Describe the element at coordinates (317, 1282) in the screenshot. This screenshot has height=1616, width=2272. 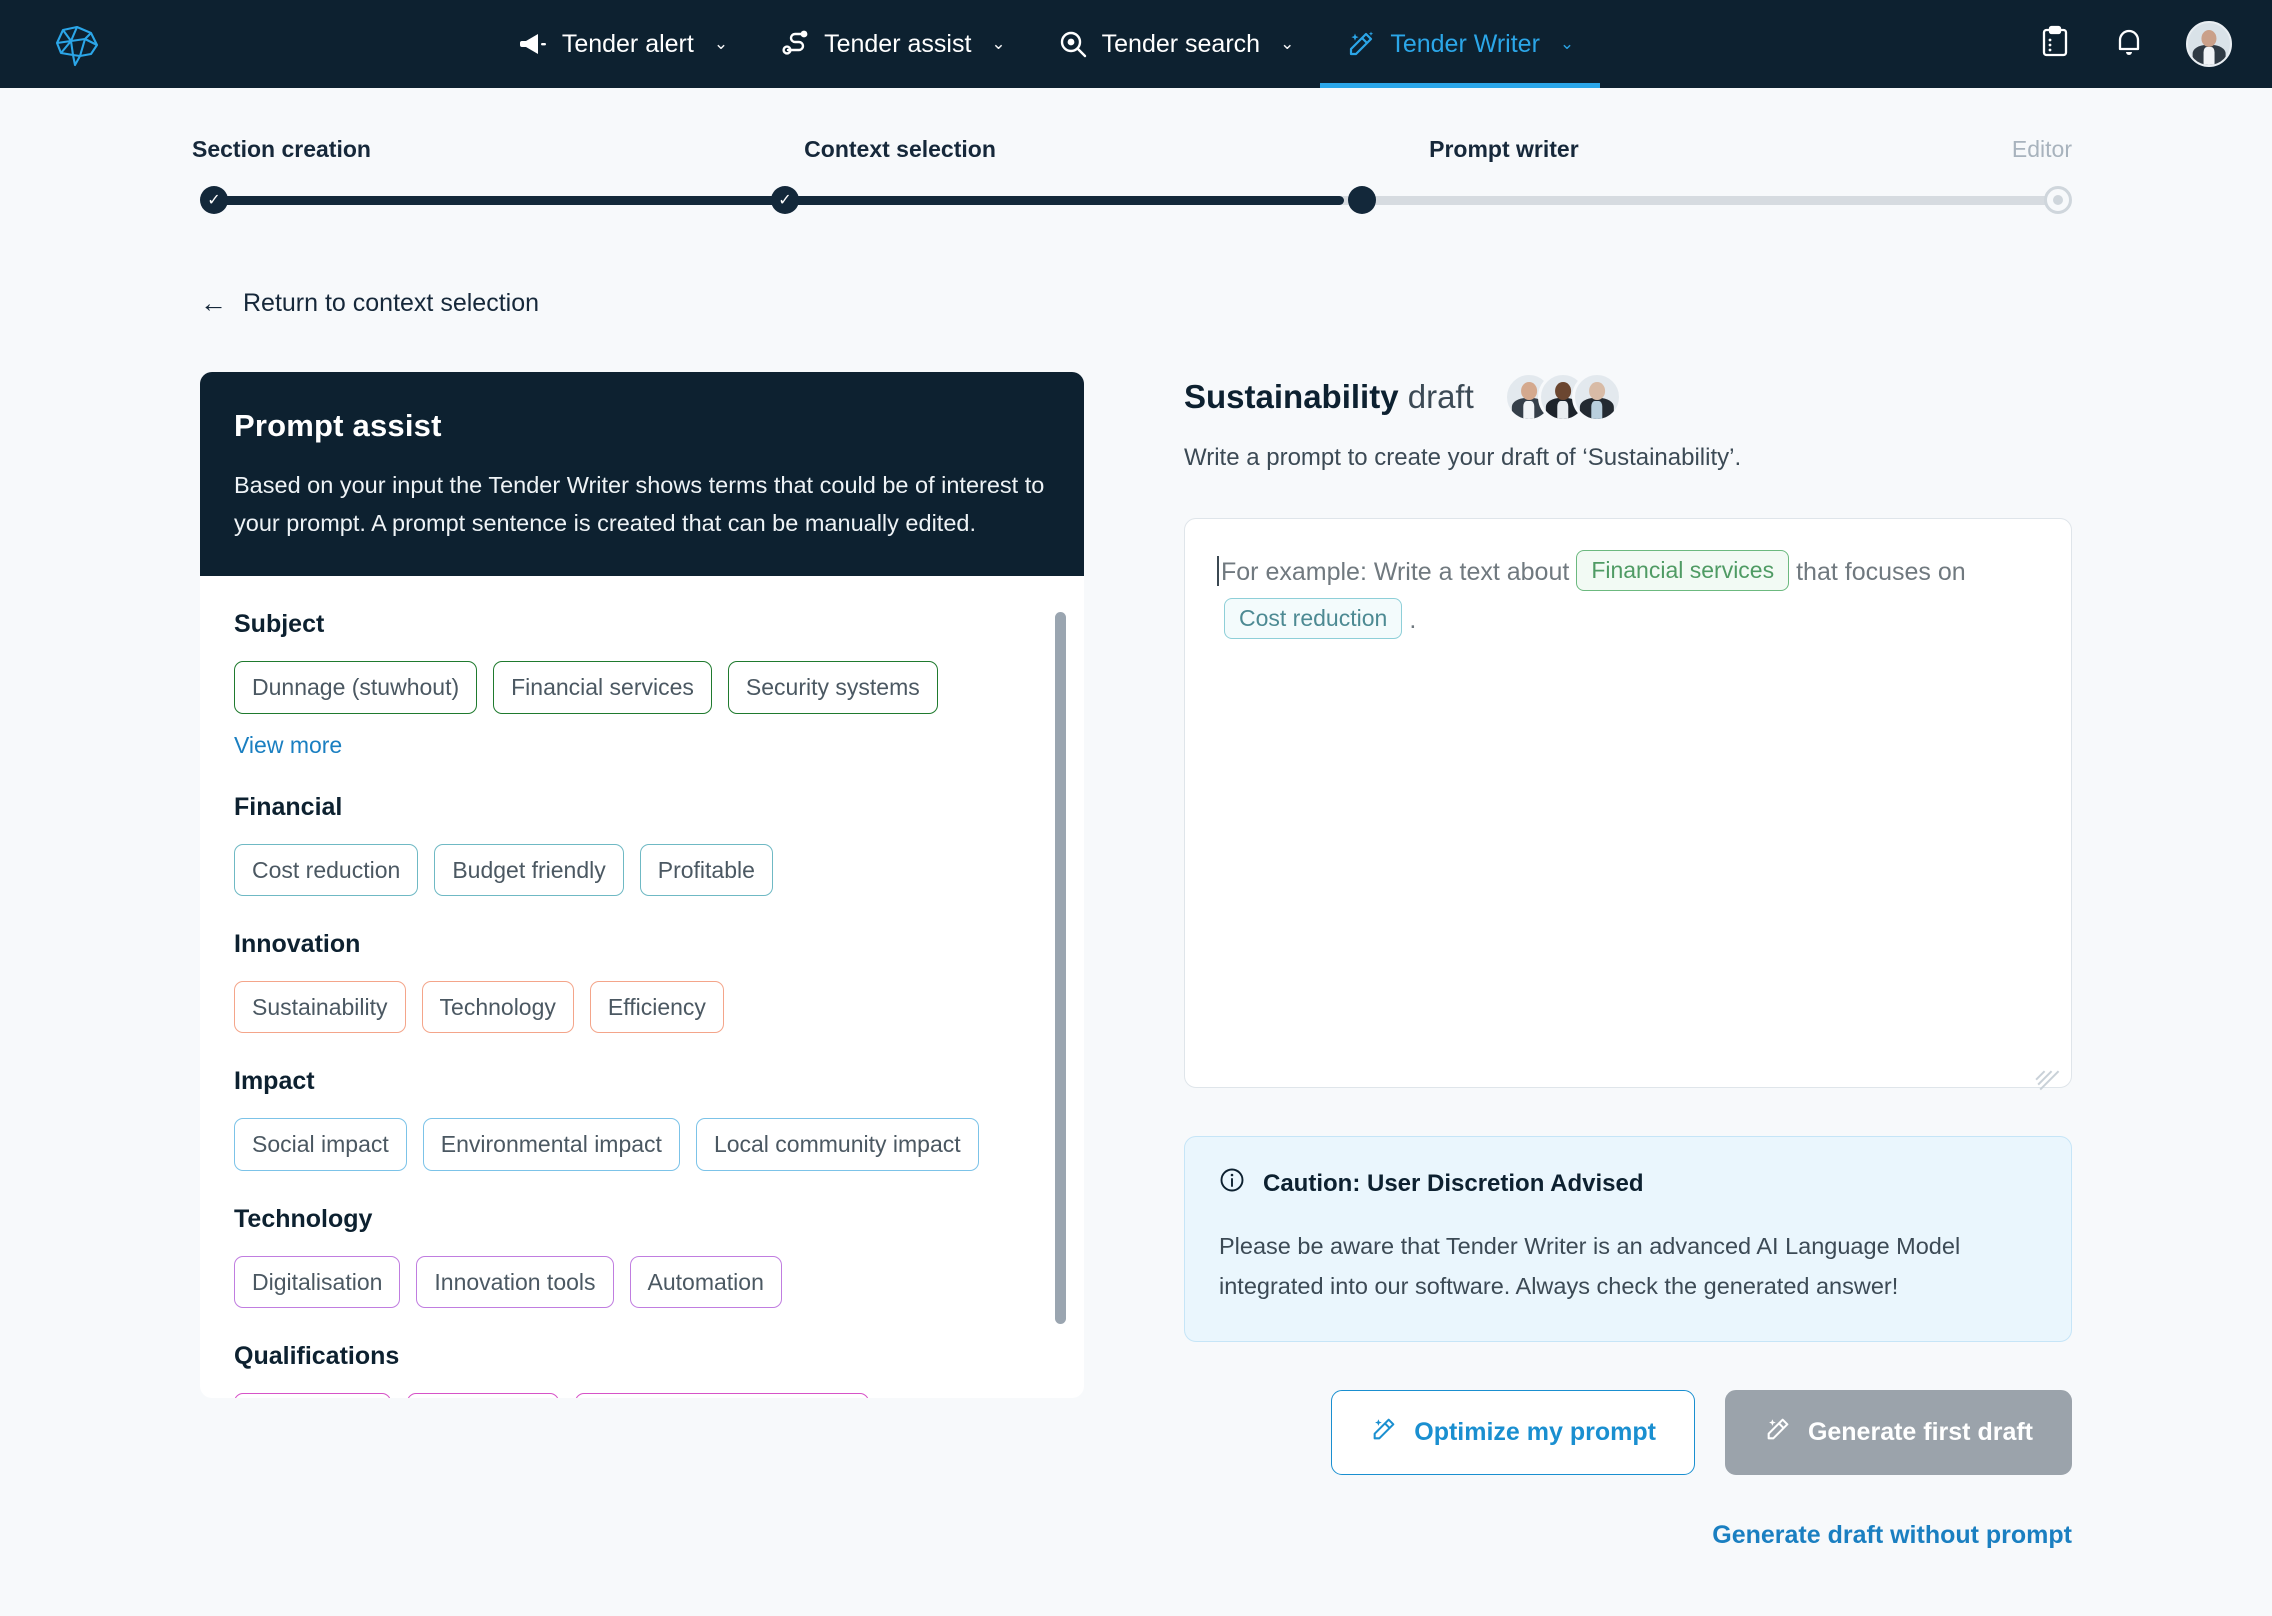
I see `tag-chip: Digitalisation` at that location.